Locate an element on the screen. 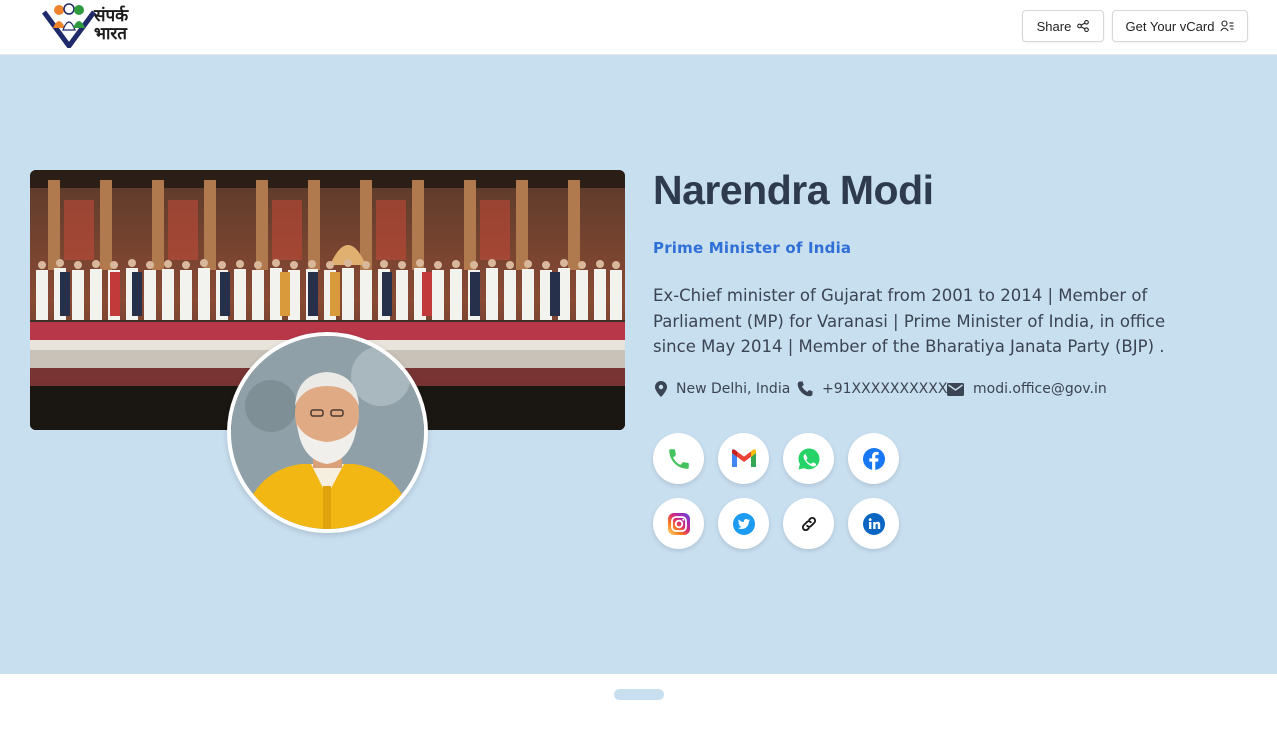 The height and width of the screenshot is (738, 1277). contact-card-icon is located at coordinates (1227, 26).